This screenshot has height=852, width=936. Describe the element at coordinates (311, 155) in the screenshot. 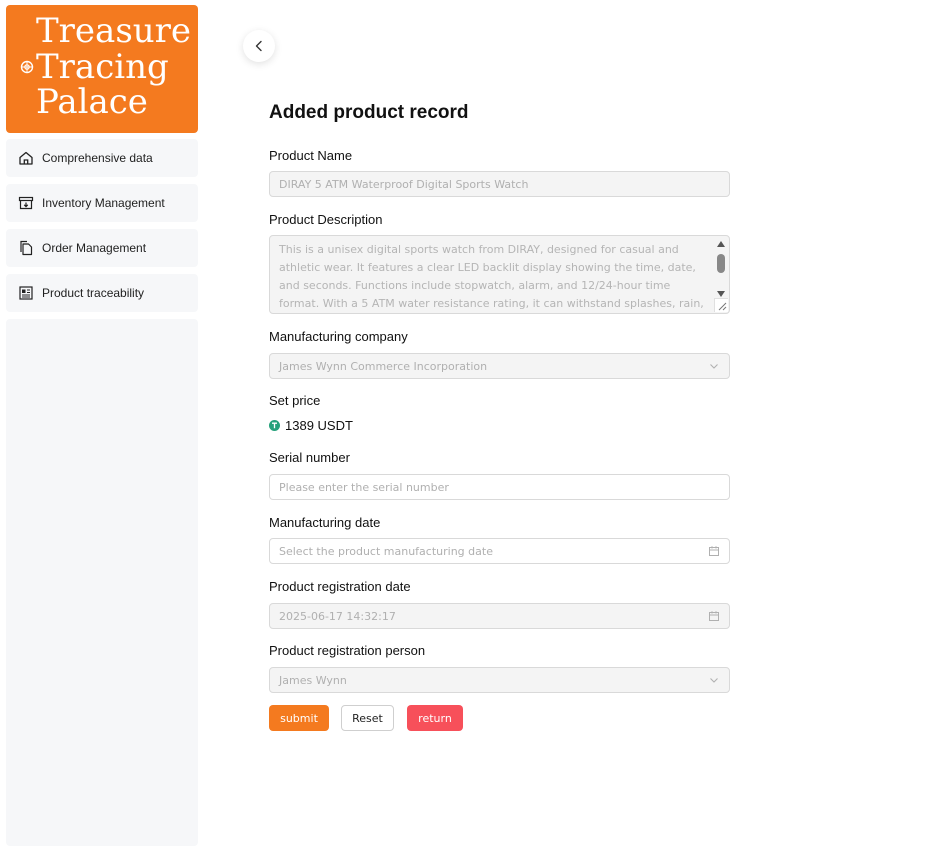

I see `product-name-label: Product Name` at that location.